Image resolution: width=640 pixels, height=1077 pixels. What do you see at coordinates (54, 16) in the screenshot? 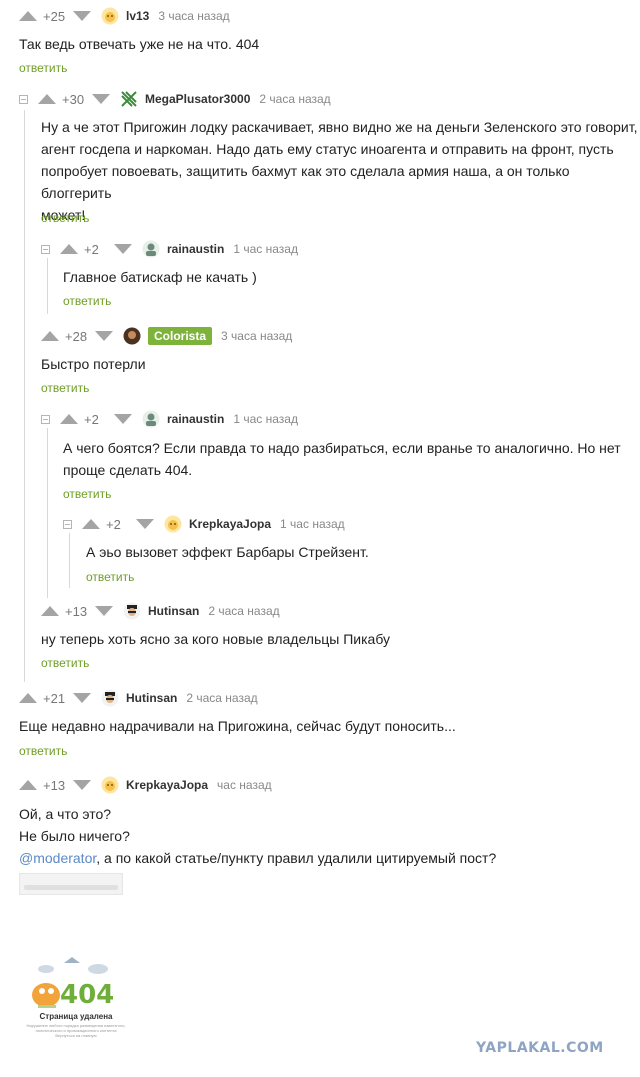
I see `comment-rating: +25` at bounding box center [54, 16].